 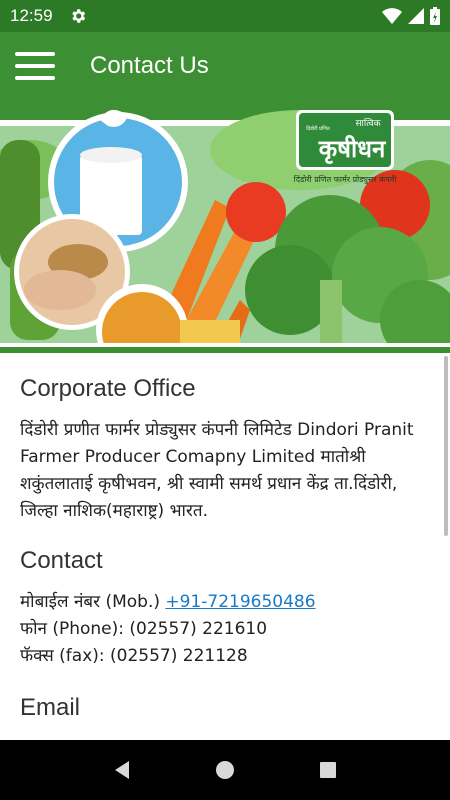 What do you see at coordinates (435, 16) in the screenshot?
I see `battery-icon` at bounding box center [435, 16].